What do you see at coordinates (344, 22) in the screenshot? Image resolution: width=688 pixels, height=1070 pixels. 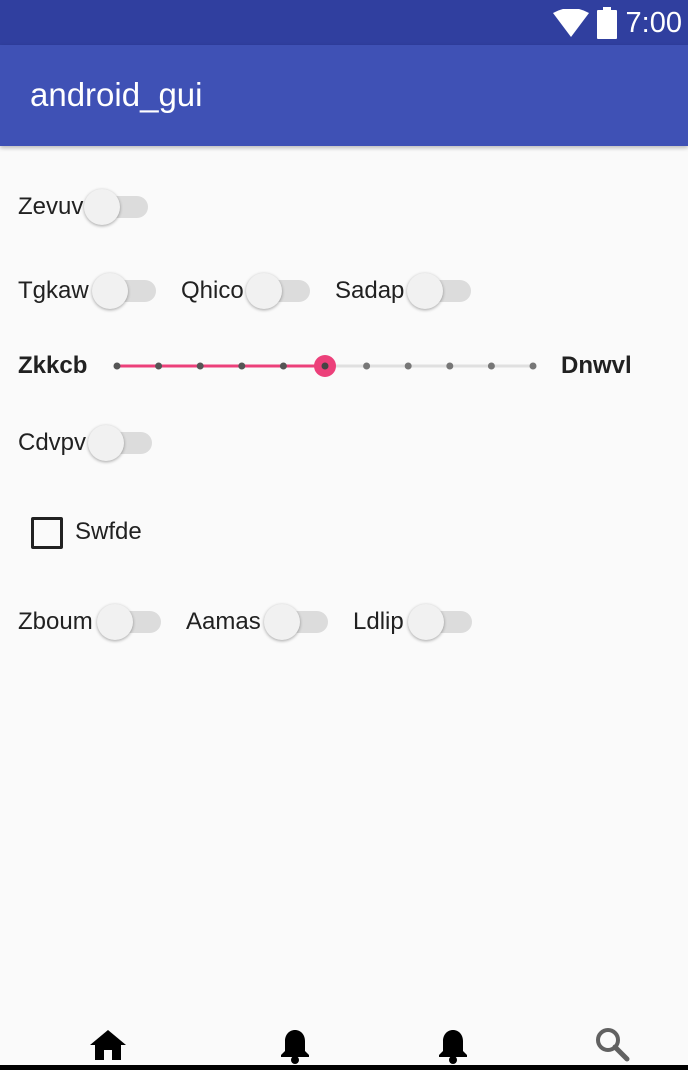 I see `status-bar: 7:00` at bounding box center [344, 22].